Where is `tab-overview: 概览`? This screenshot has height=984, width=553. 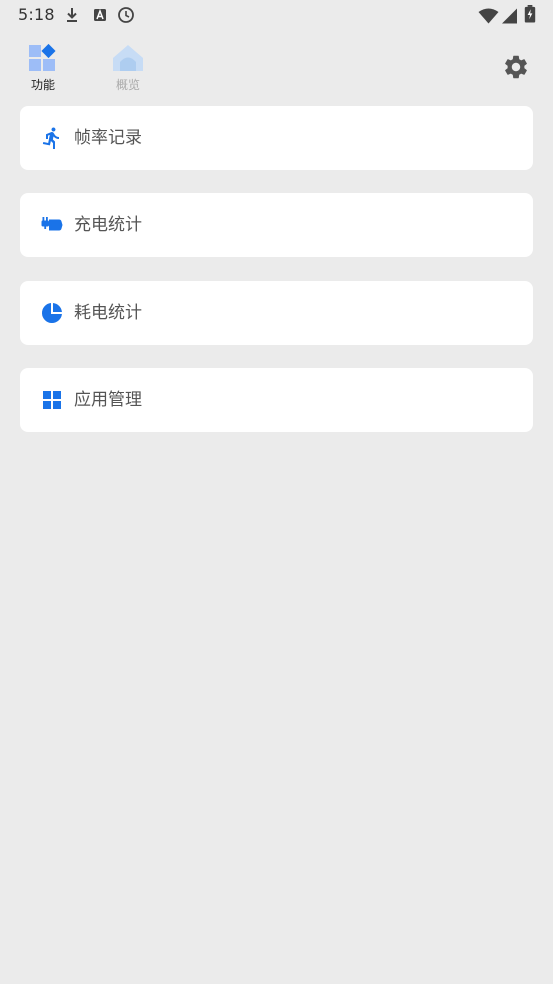 tab-overview: 概览 is located at coordinates (128, 70).